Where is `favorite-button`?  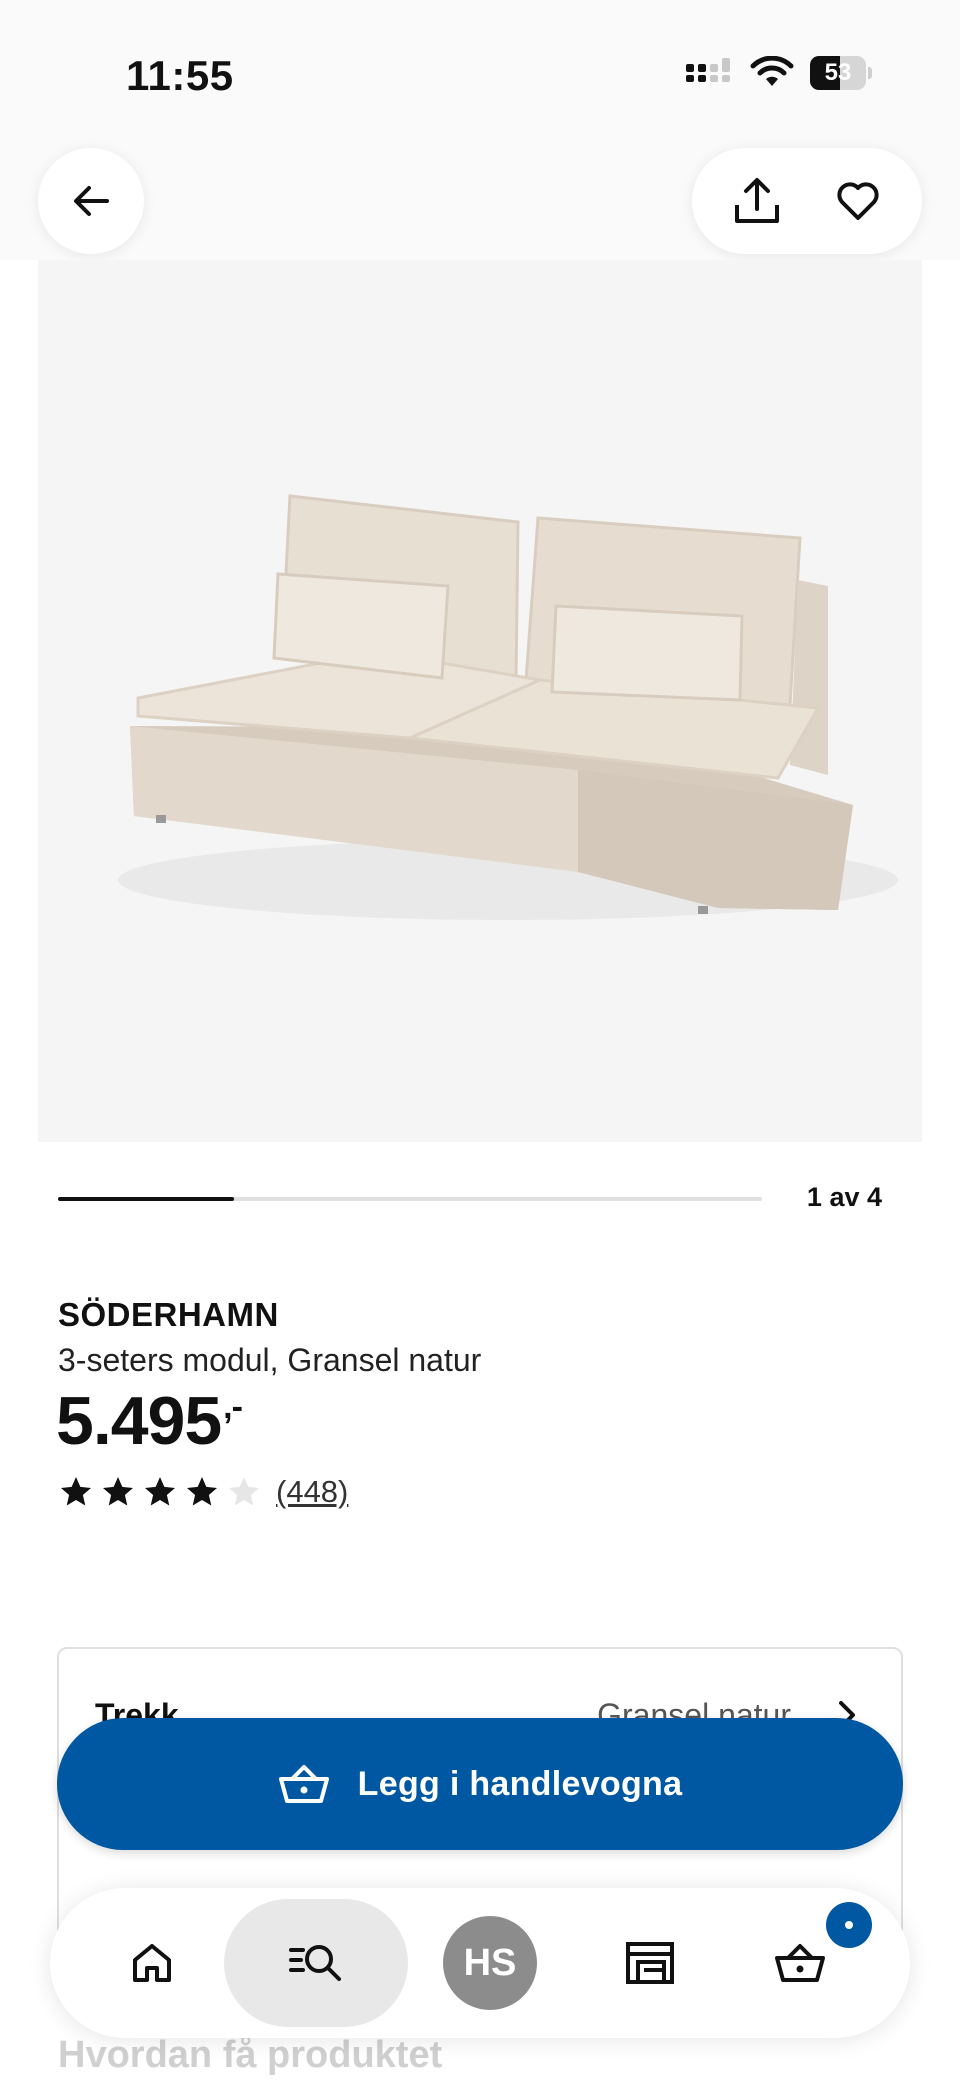 favorite-button is located at coordinates (858, 201).